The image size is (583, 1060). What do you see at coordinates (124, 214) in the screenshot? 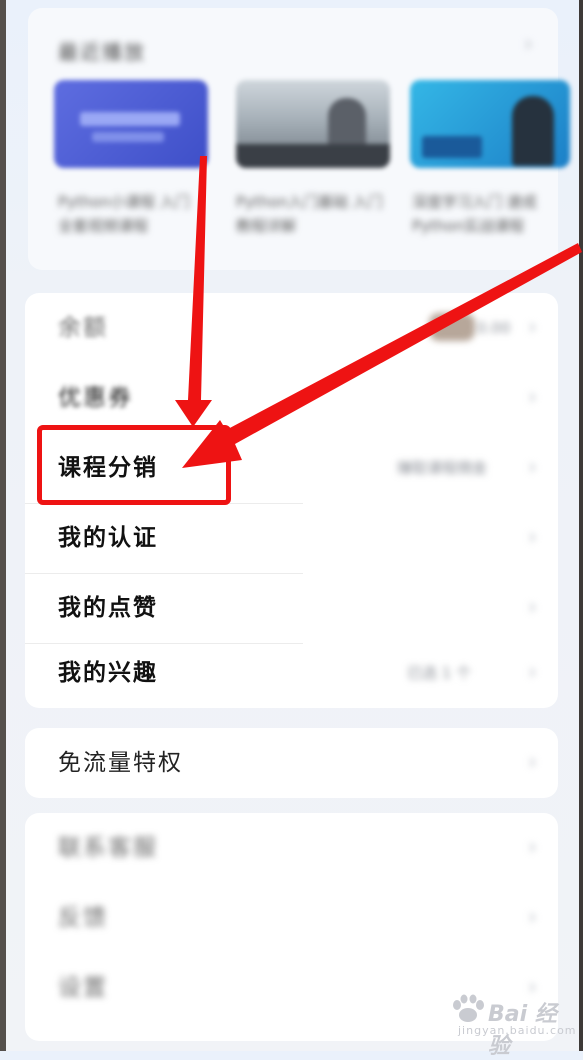
I see `course-caption-1: Python小课程 入门 全套视频课程` at bounding box center [124, 214].